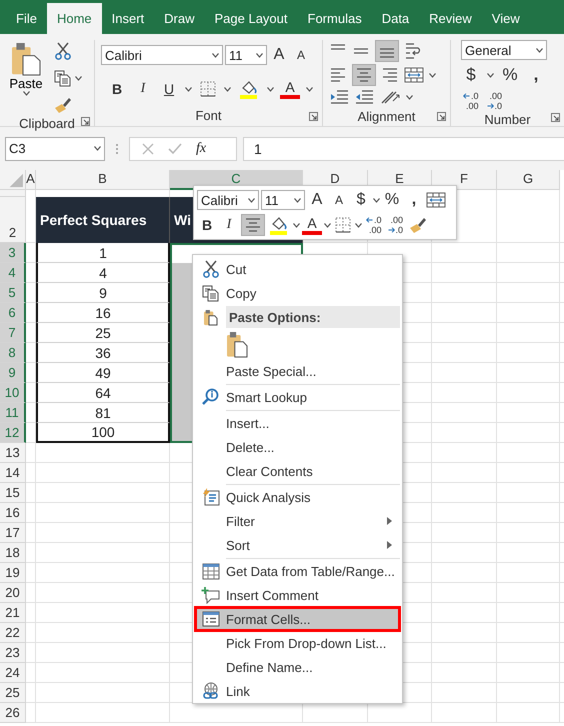  I want to click on row-header: 9, so click(13, 373).